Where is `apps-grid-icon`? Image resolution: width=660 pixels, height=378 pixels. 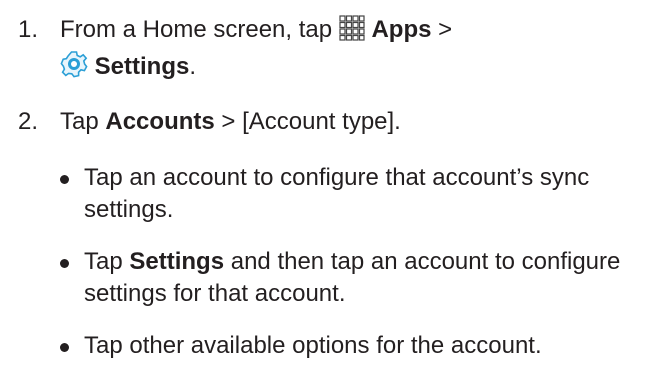
apps-grid-icon is located at coordinates (352, 32).